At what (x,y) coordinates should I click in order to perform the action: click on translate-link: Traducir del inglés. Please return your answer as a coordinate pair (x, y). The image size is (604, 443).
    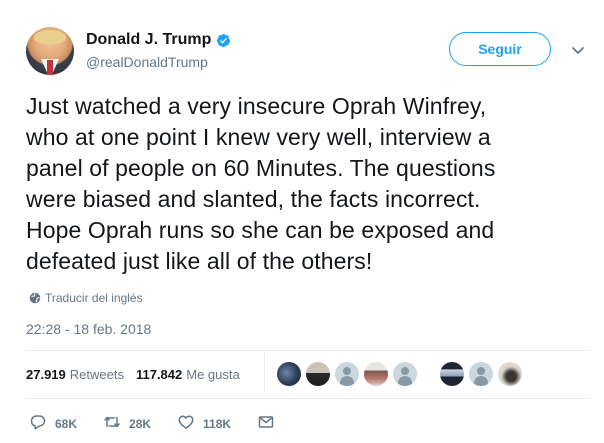
    Looking at the image, I should click on (86, 298).